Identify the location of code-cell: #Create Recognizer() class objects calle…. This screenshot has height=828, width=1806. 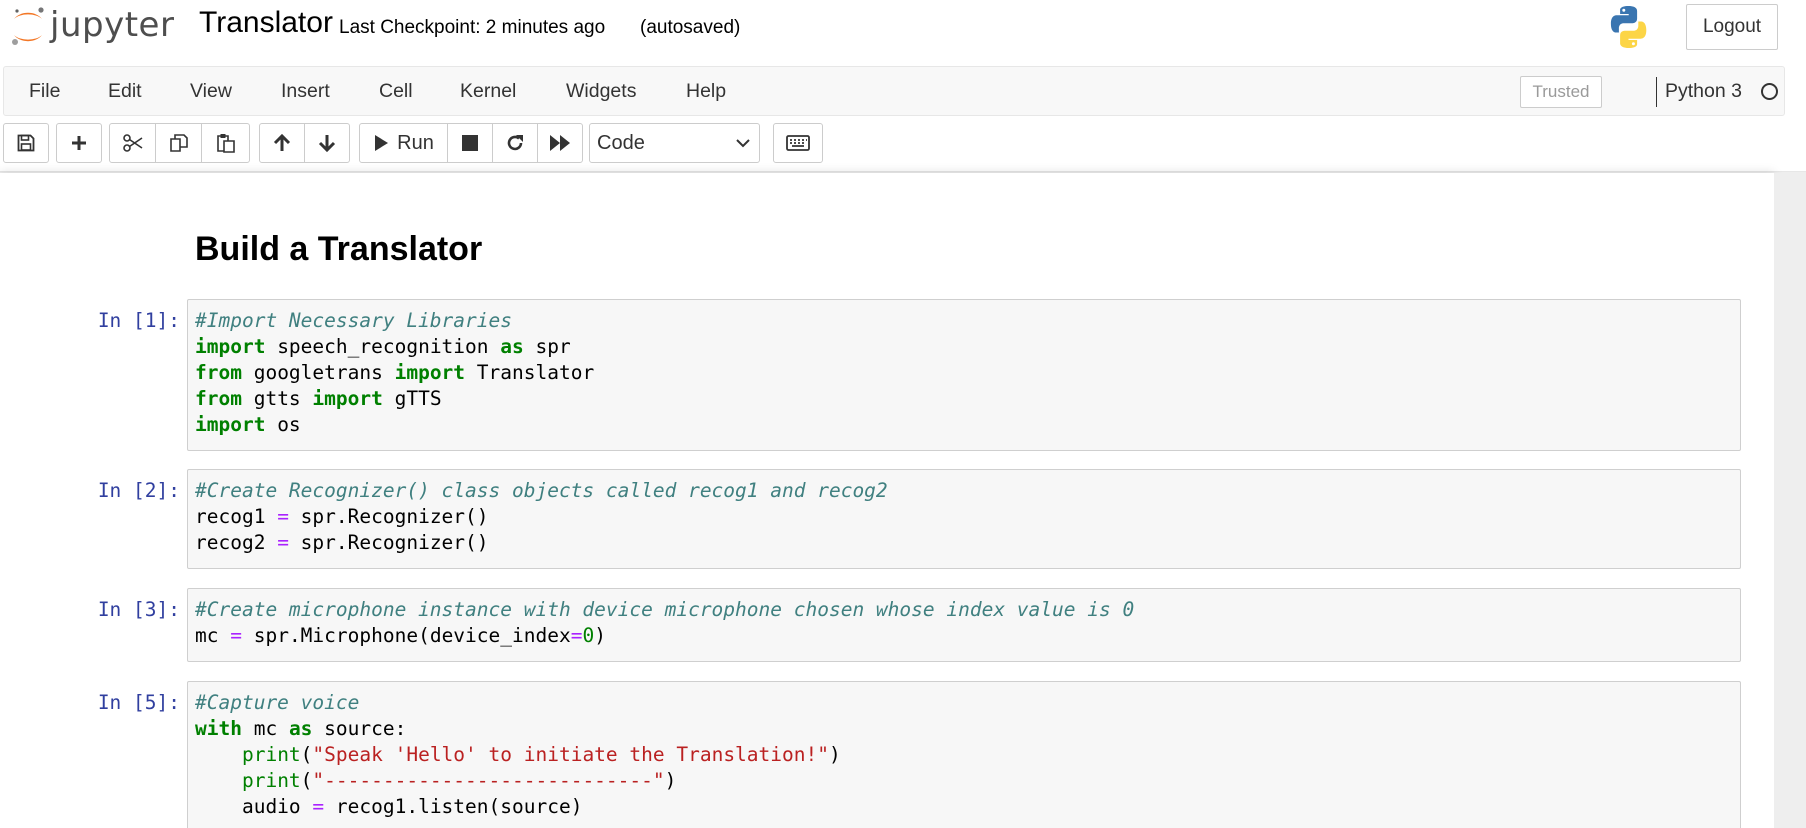
(964, 519).